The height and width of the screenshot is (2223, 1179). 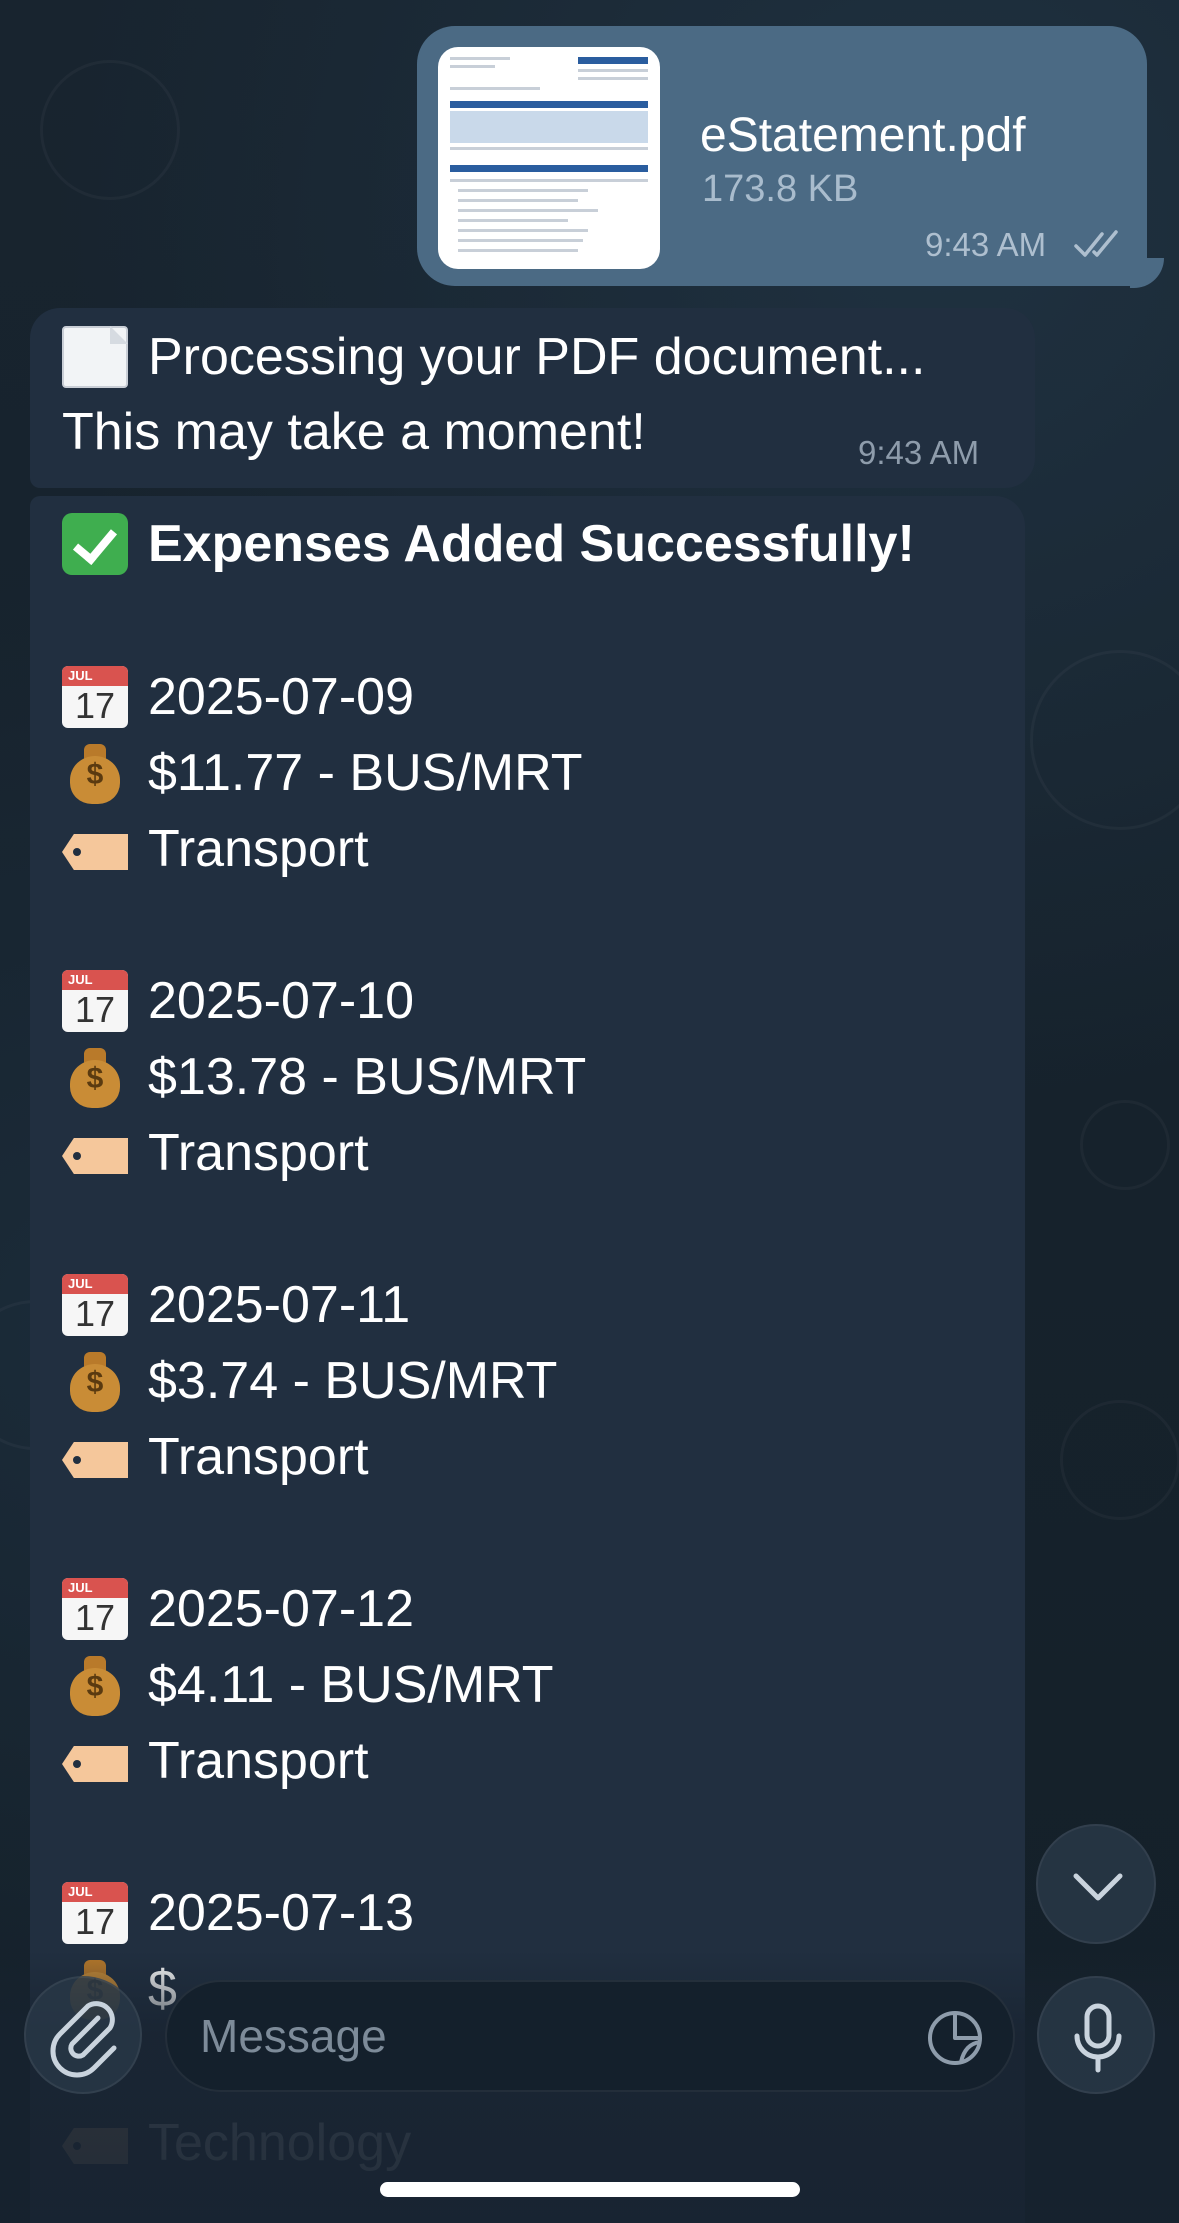 What do you see at coordinates (322, 773) in the screenshot?
I see `expense-amount: $ $11.77 - BUS/MRT` at bounding box center [322, 773].